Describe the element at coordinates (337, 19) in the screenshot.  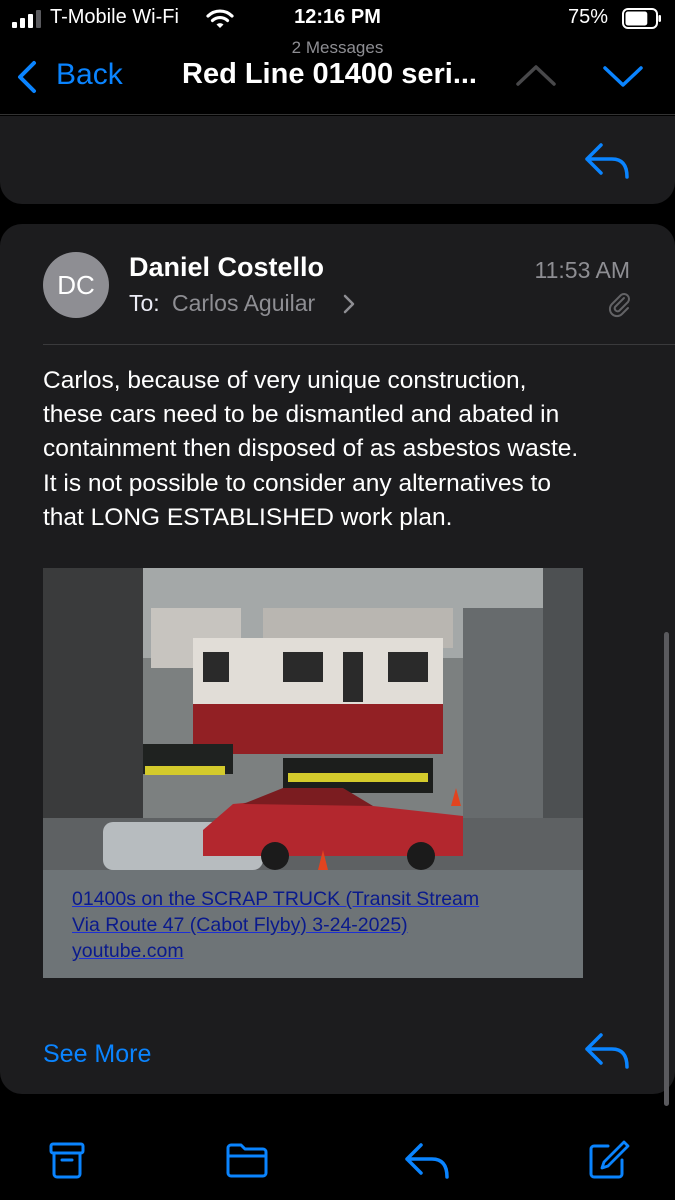
I see `status-bar: T-Mobile Wi-Fi 12:16 PM 75%` at that location.